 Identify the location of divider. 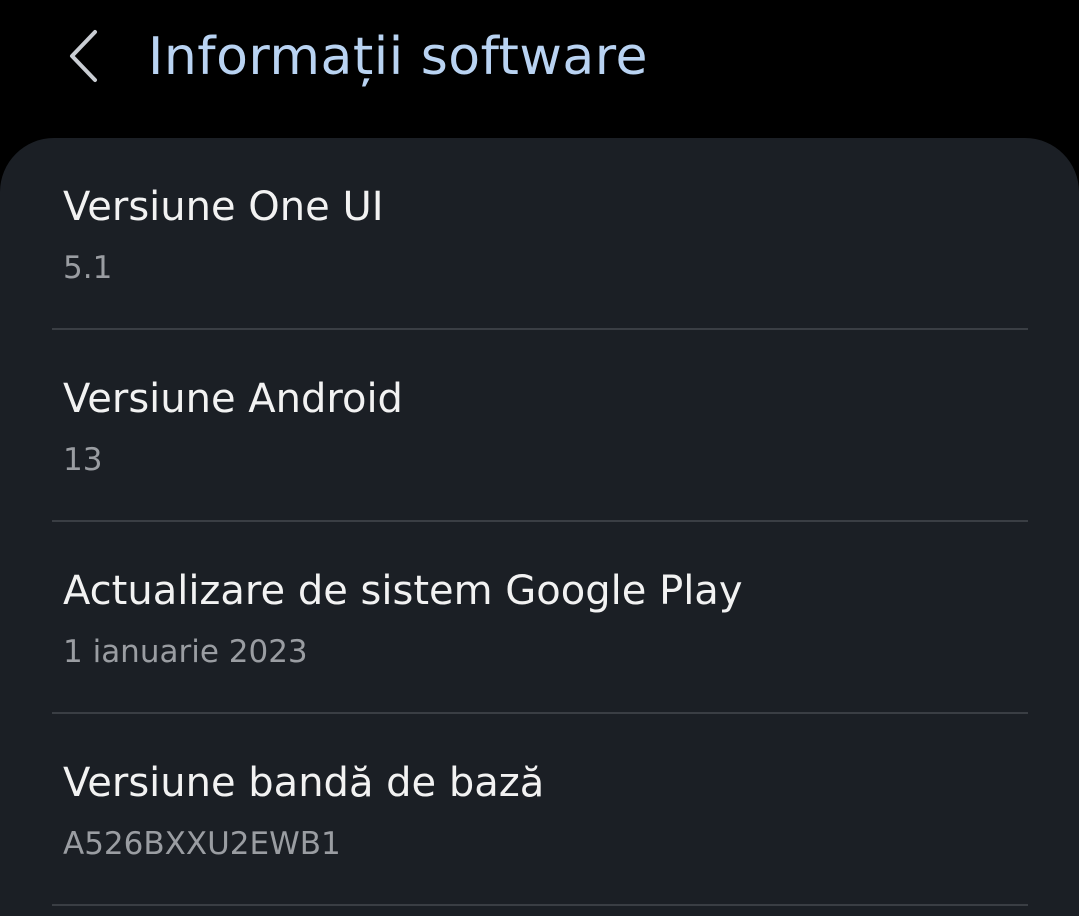
(540, 905).